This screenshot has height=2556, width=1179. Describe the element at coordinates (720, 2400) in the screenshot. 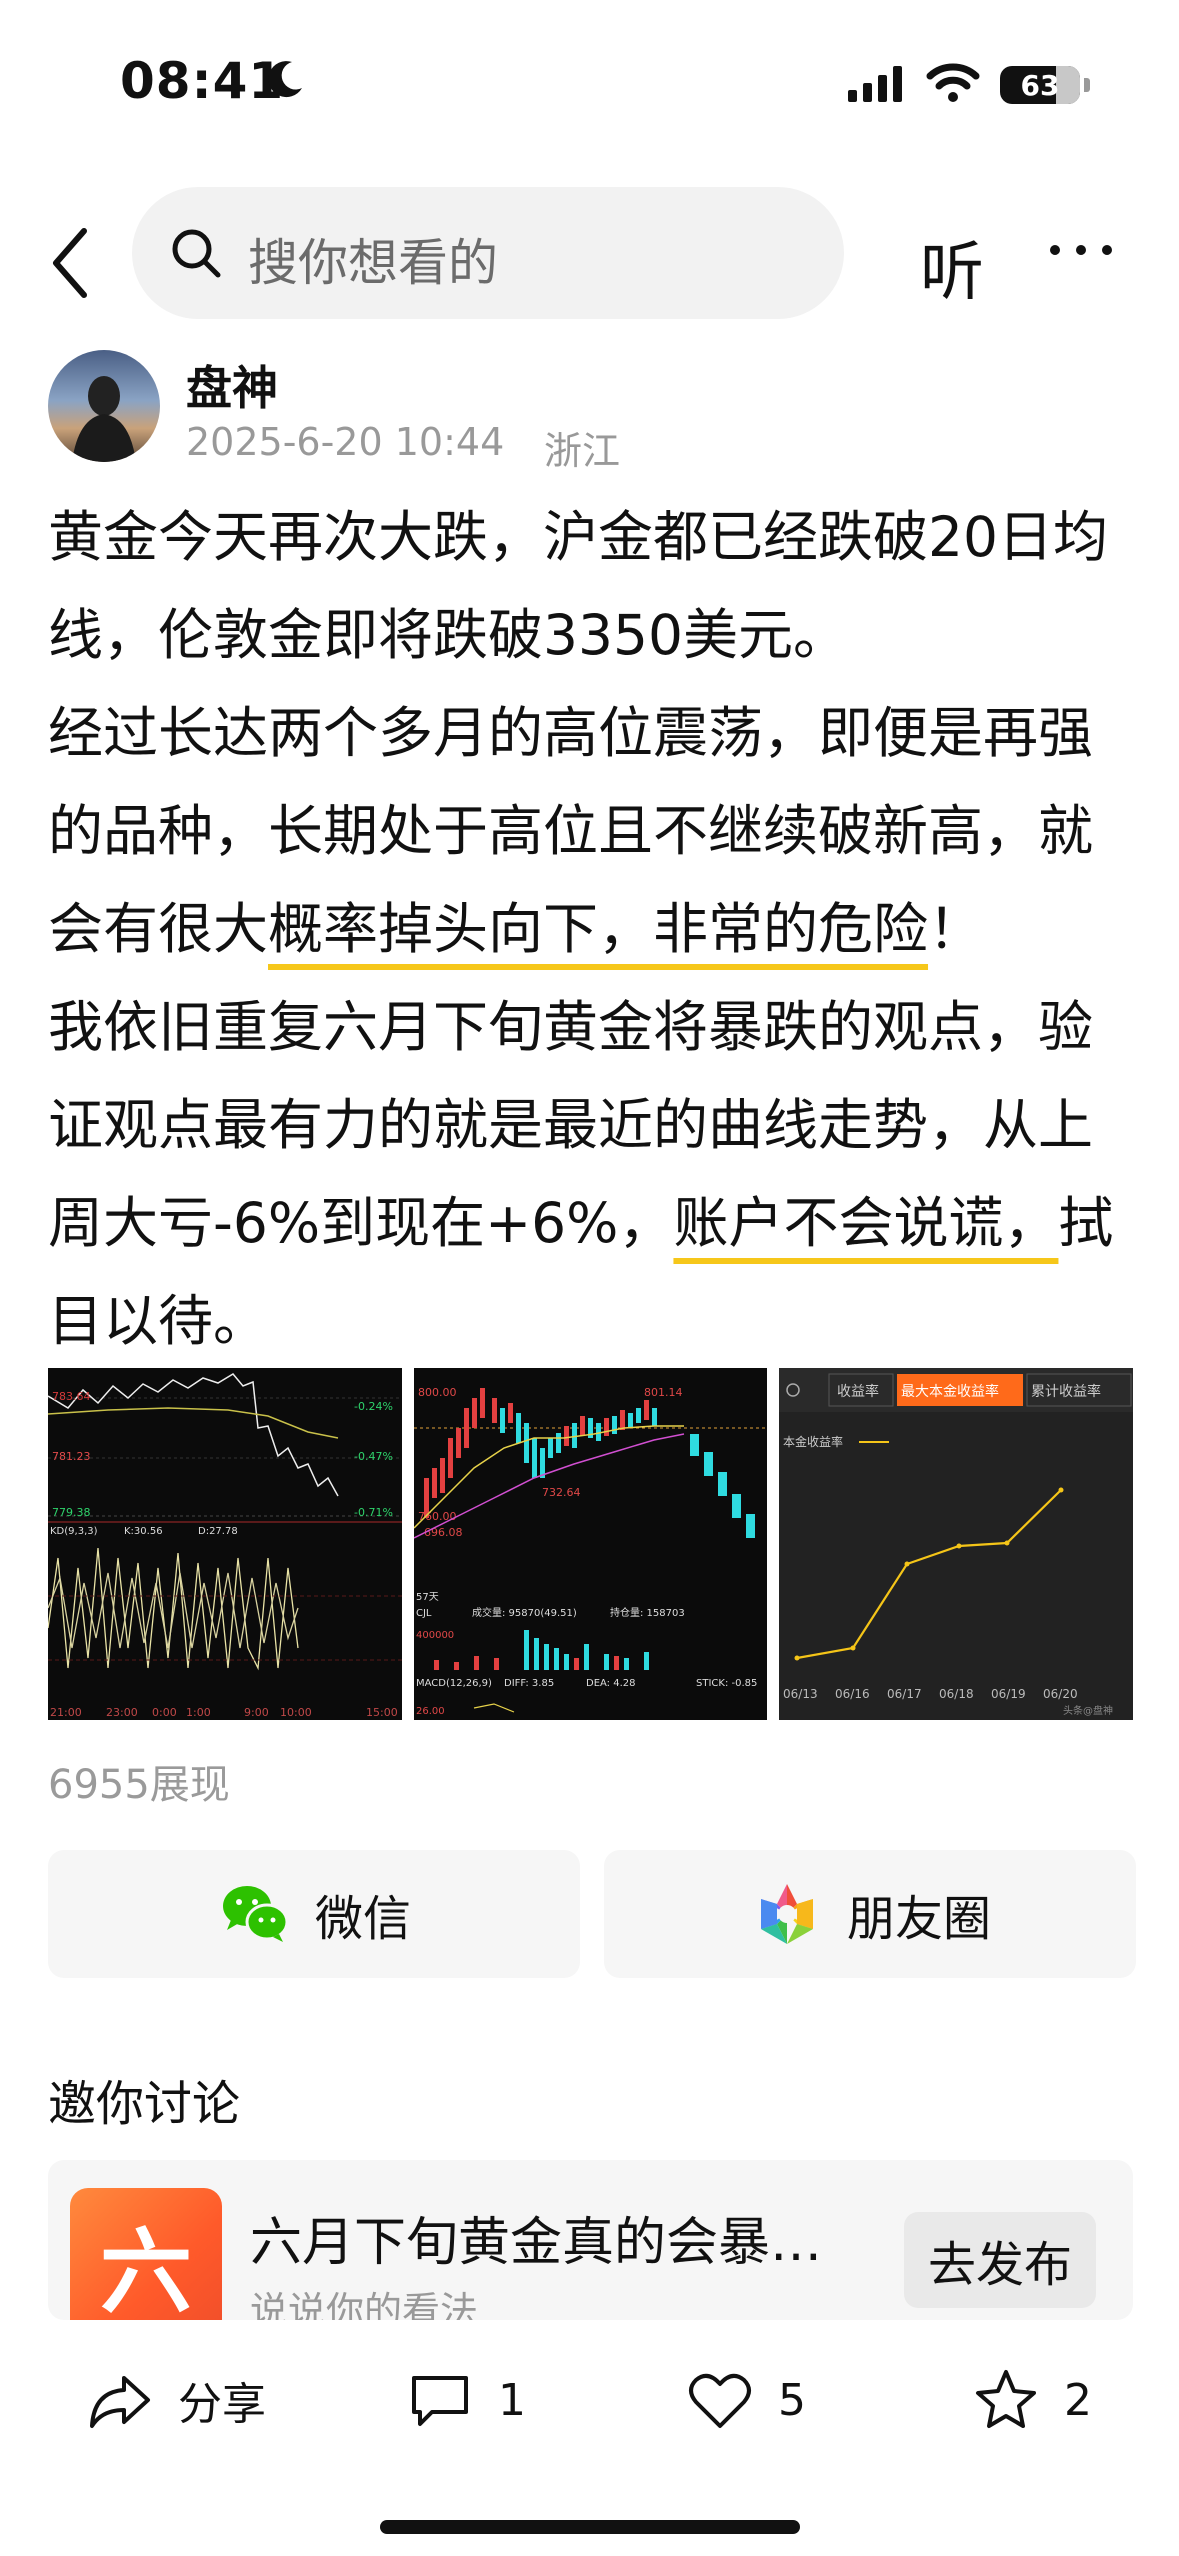

I see `heart-icon` at that location.